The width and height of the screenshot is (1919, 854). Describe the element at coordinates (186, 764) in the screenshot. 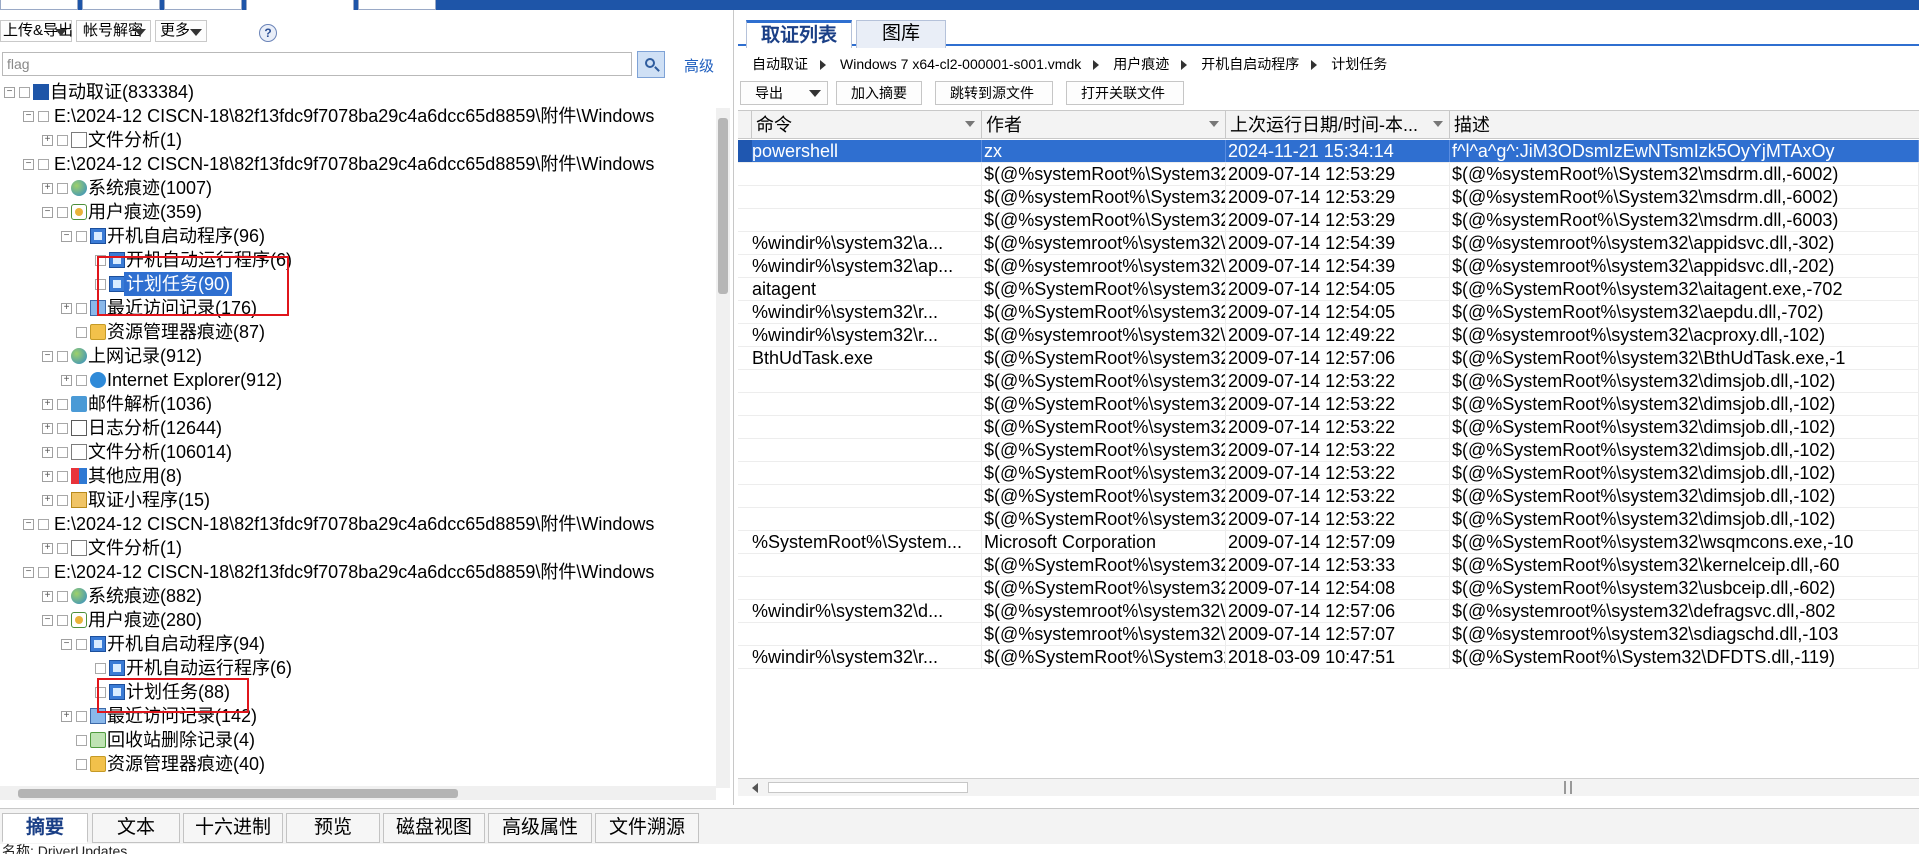

I see `tree-node-label: 资源管理器痕迹(40)` at that location.